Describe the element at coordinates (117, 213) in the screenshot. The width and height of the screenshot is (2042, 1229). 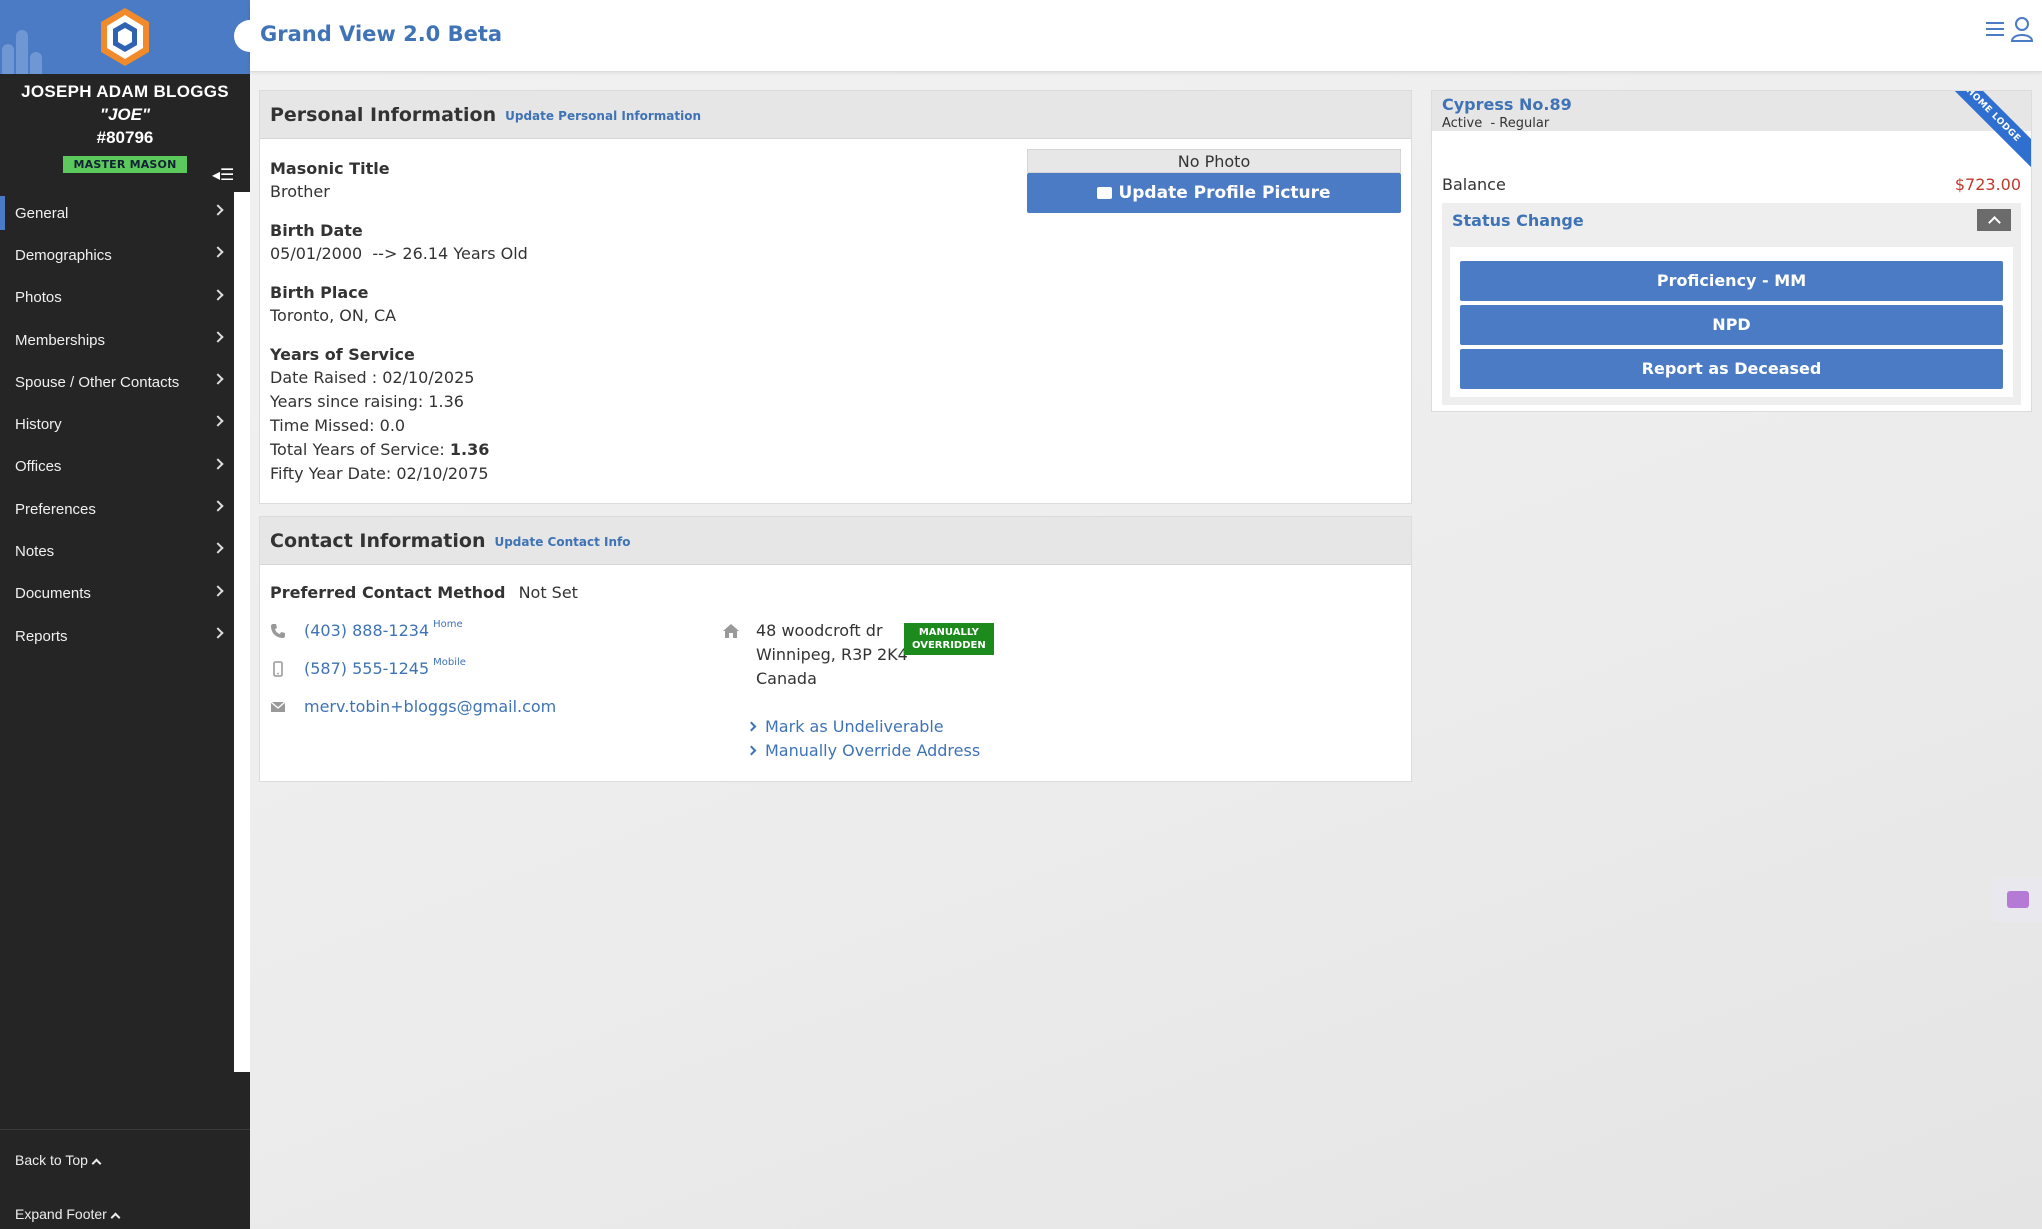
I see `sidebar-item-general: General` at that location.